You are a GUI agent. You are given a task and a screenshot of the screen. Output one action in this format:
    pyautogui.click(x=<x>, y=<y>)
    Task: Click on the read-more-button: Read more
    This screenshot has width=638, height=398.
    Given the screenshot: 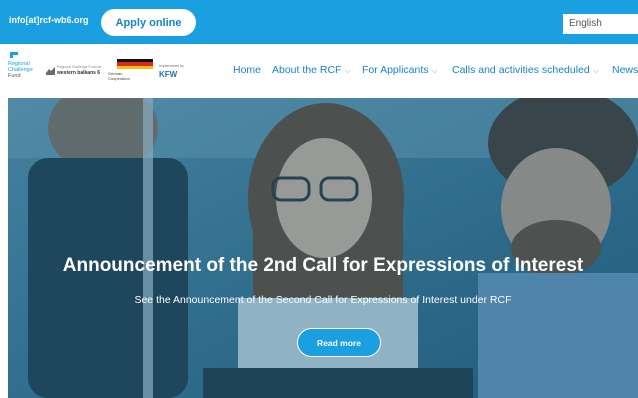 What is the action you would take?
    pyautogui.click(x=339, y=342)
    